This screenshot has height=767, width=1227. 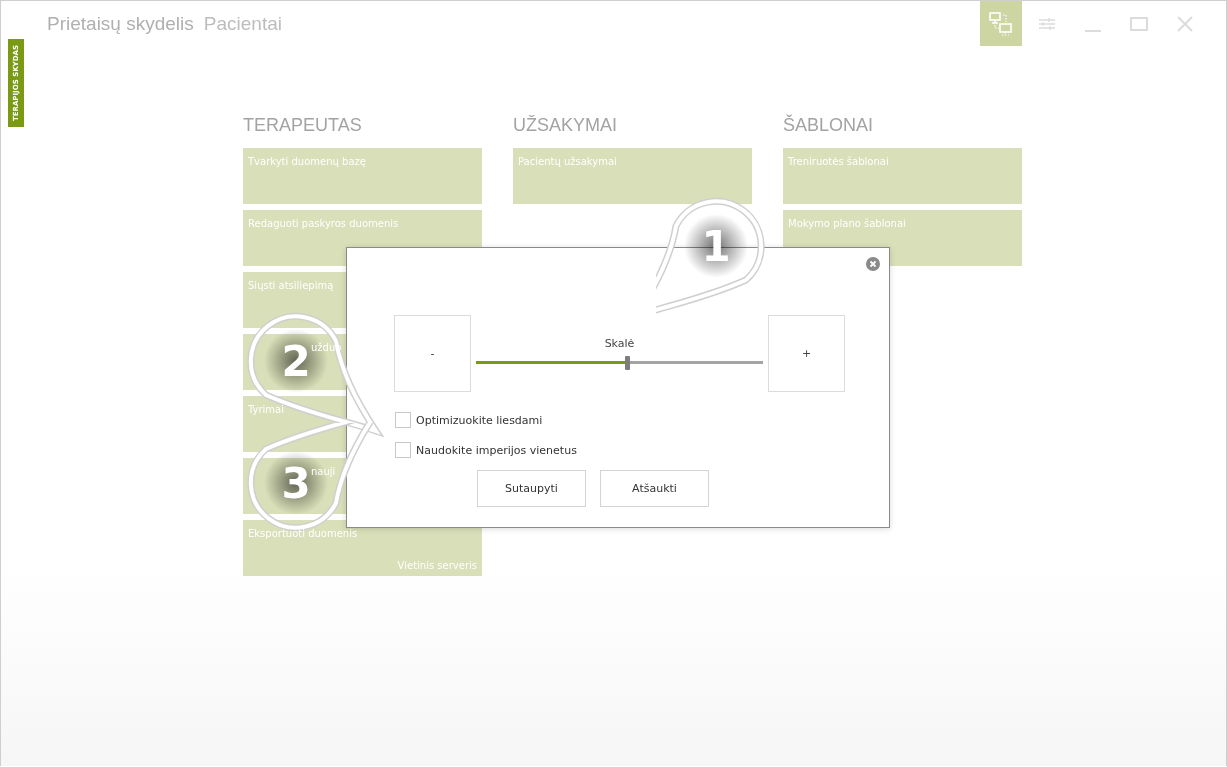 What do you see at coordinates (566, 126) in the screenshot?
I see `section-heading: UŽSAKYMAI` at bounding box center [566, 126].